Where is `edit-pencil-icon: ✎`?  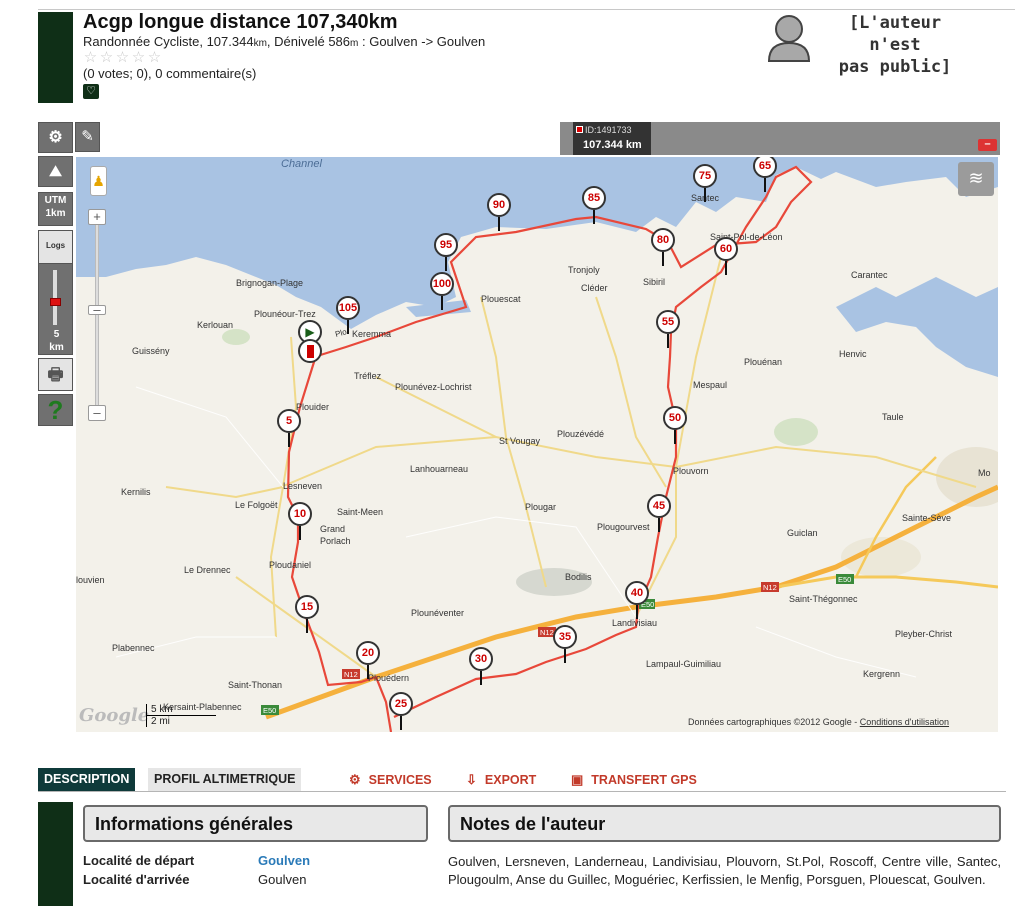 edit-pencil-icon: ✎ is located at coordinates (87, 137).